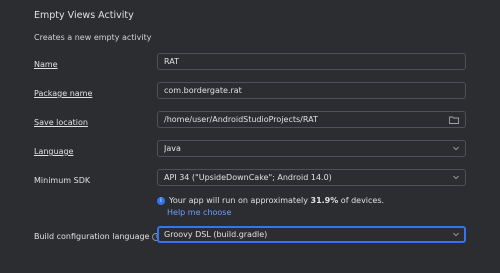 The width and height of the screenshot is (500, 273). I want to click on min-sdk-label: Minimum SDK, so click(62, 180).